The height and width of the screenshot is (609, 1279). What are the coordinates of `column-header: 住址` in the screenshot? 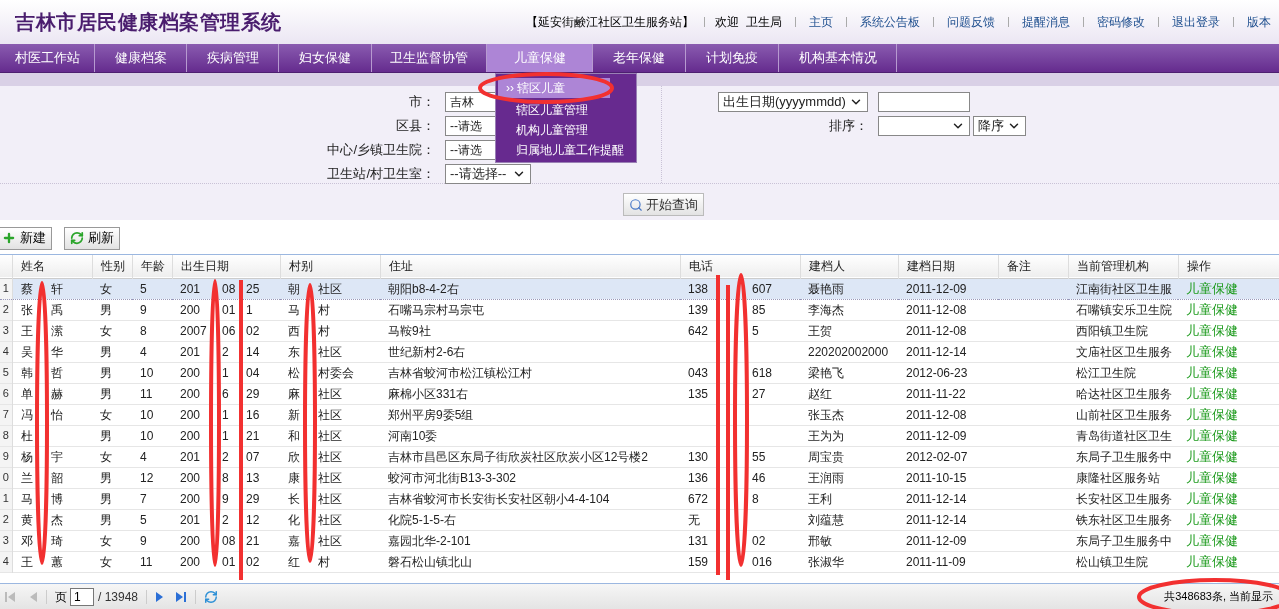 It's located at (530, 266).